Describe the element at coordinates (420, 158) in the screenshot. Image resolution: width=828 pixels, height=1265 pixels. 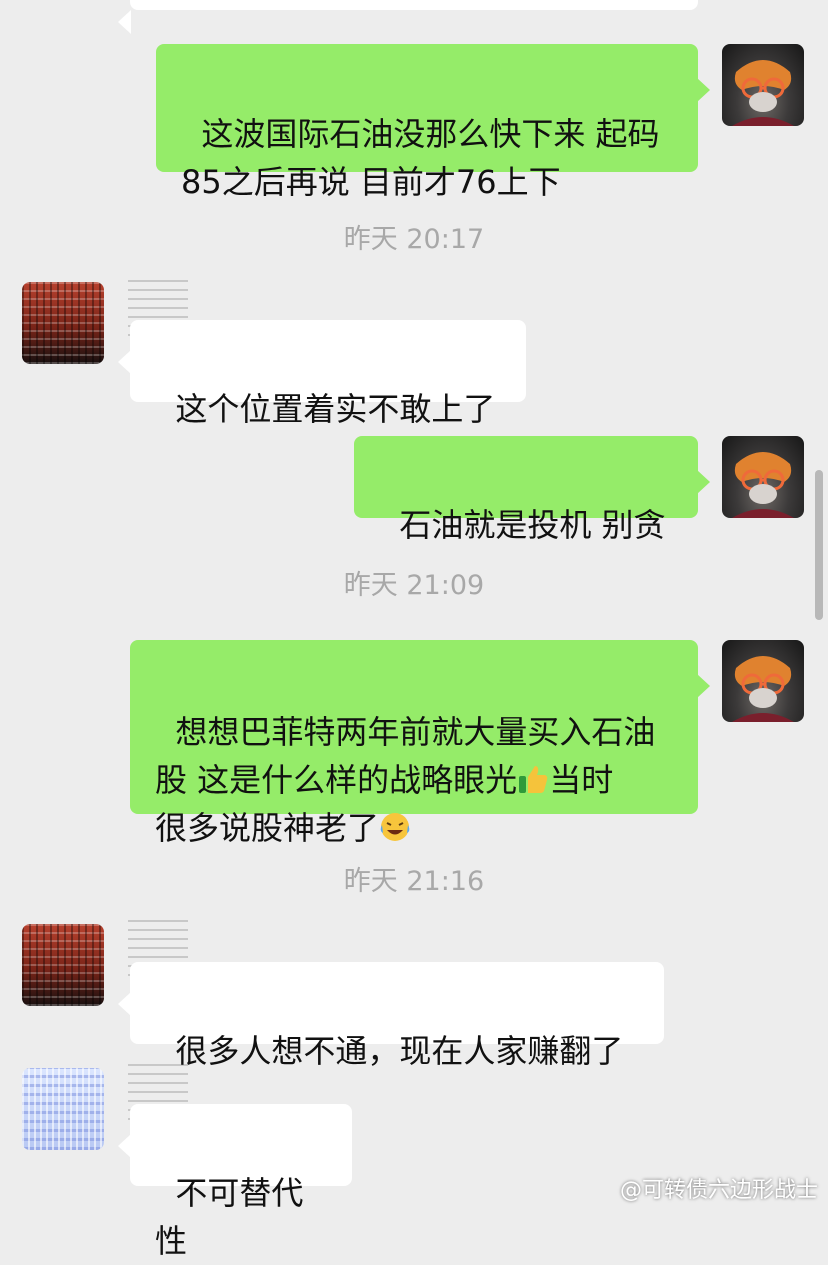
I see `message-text: 这波国际石油没那么快下来 起码 85之后再说 目前才76上下` at that location.